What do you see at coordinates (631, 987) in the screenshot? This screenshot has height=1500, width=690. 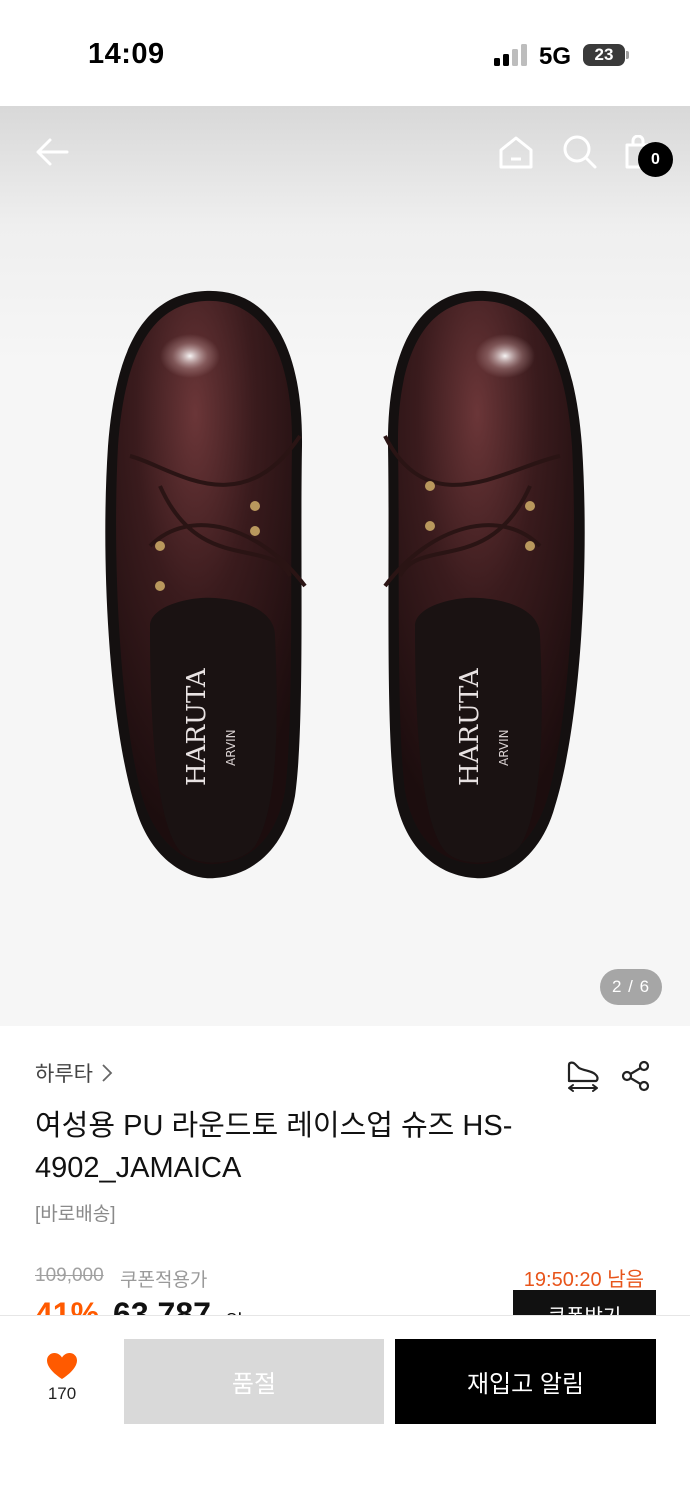 I see `gallery-pager: 2 / 6` at bounding box center [631, 987].